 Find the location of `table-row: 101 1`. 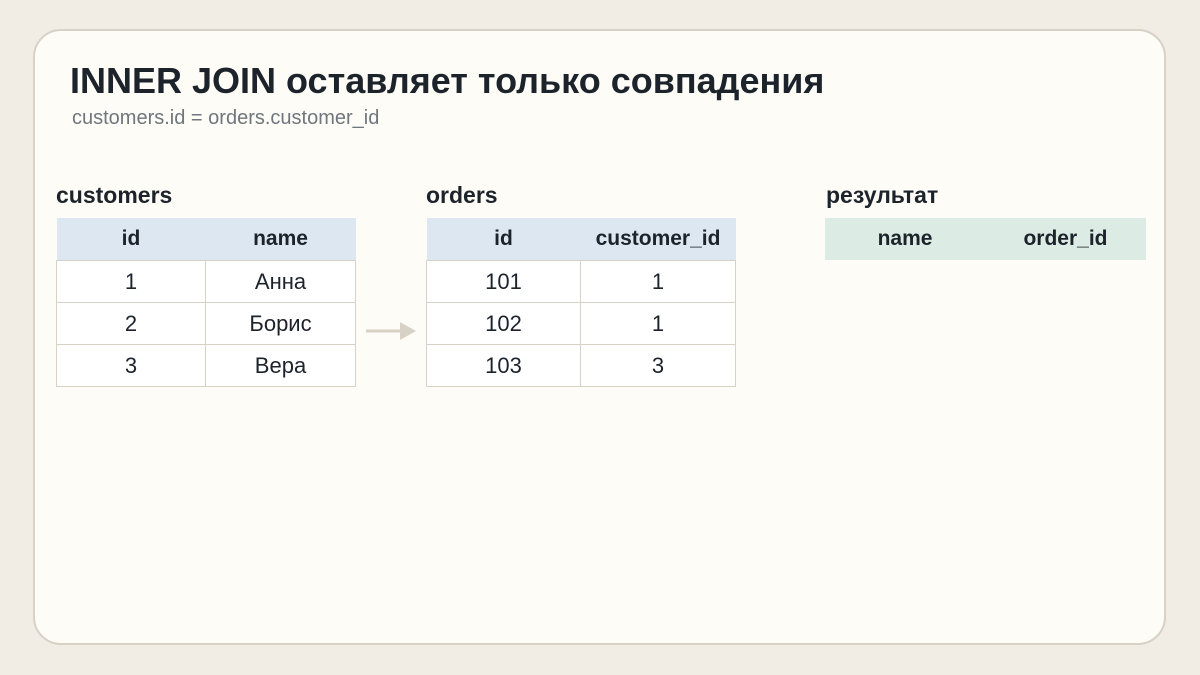

table-row: 101 1 is located at coordinates (581, 281).